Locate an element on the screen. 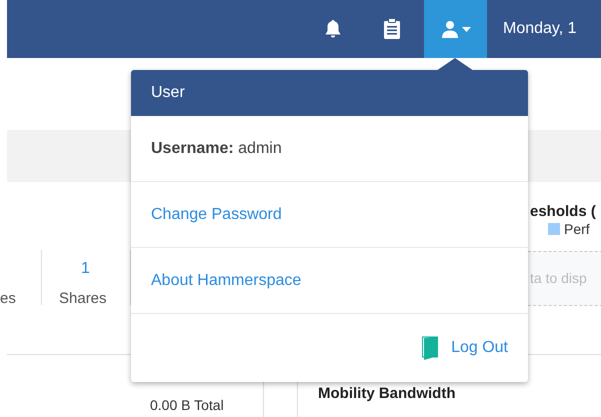  user-menu-button is located at coordinates (455, 29).